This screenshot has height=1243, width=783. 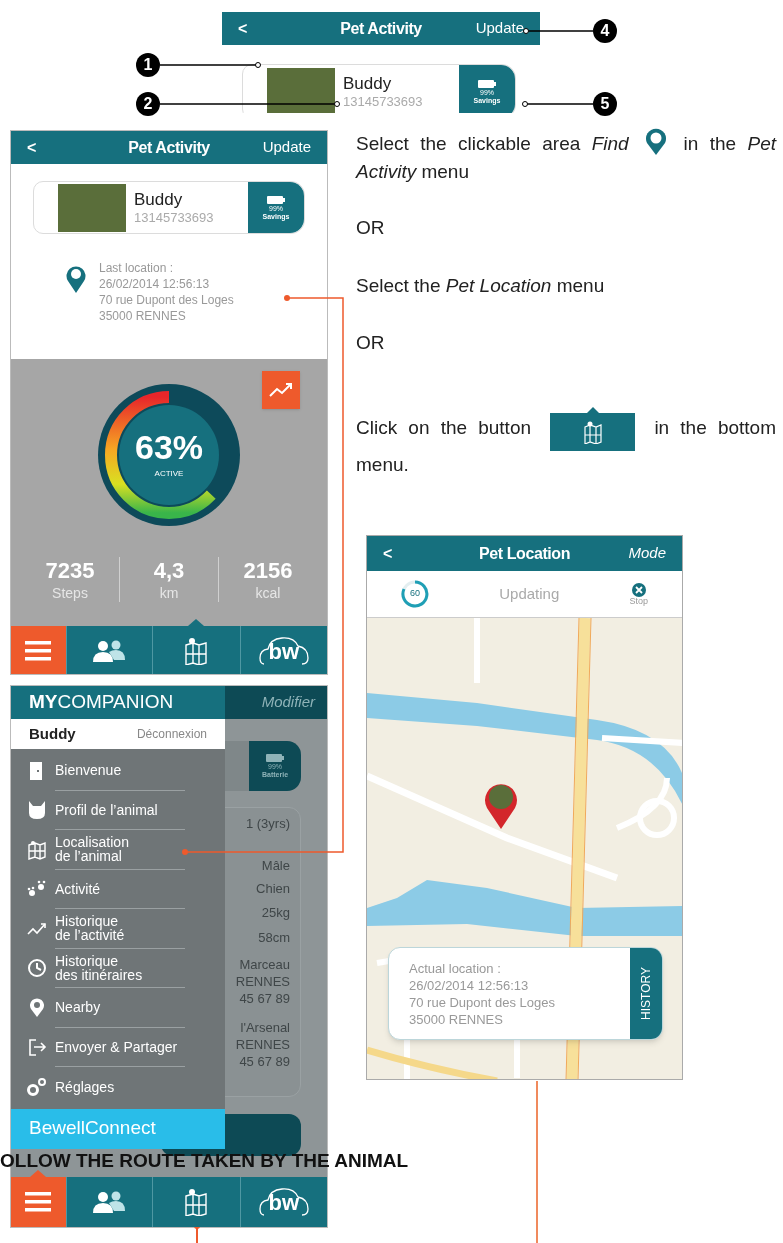 I want to click on menu-item: Bienvenue, so click(x=118, y=771).